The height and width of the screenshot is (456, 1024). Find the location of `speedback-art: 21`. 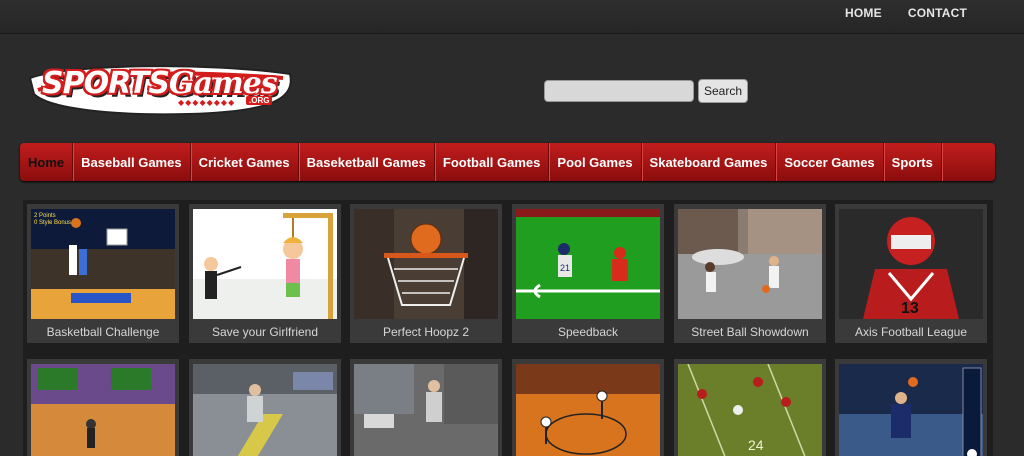

speedback-art: 21 is located at coordinates (588, 264).